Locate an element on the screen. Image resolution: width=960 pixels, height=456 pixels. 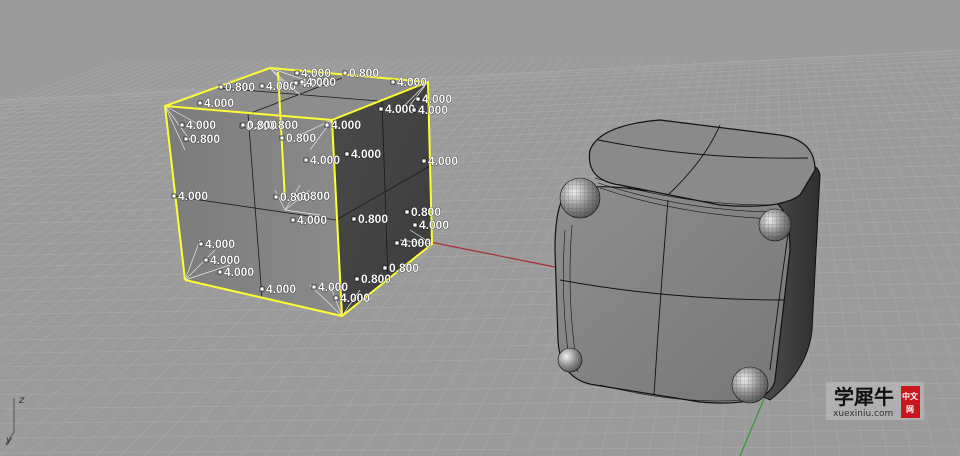
corner-blend-2-mesh is located at coordinates (775, 225).